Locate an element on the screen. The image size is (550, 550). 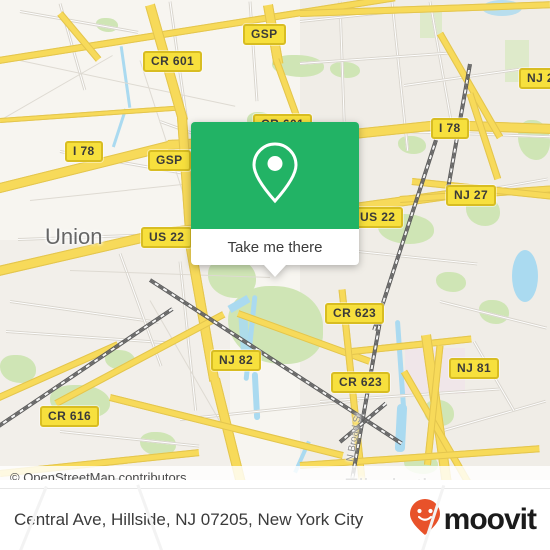
map-attribution-bar: © OpenStreetMap contributors is located at coordinates (275, 473).